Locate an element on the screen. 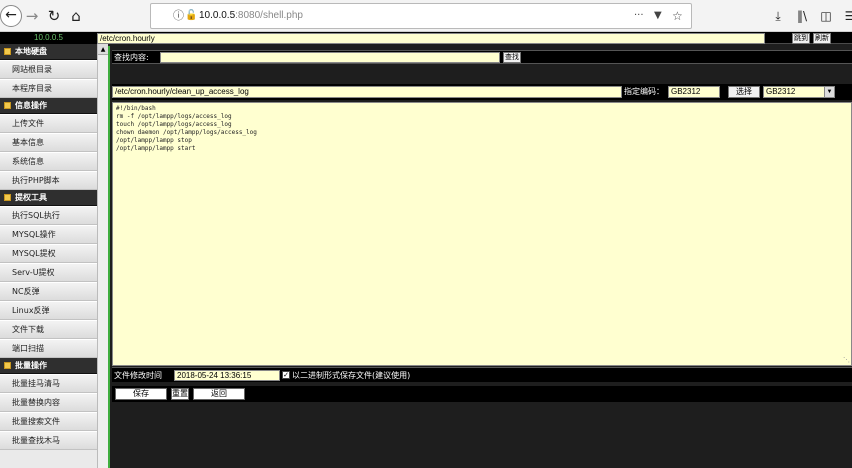 The width and height of the screenshot is (852, 468). binary-save-label: 以二进制形式保存文件(建议使用) is located at coordinates (351, 375).